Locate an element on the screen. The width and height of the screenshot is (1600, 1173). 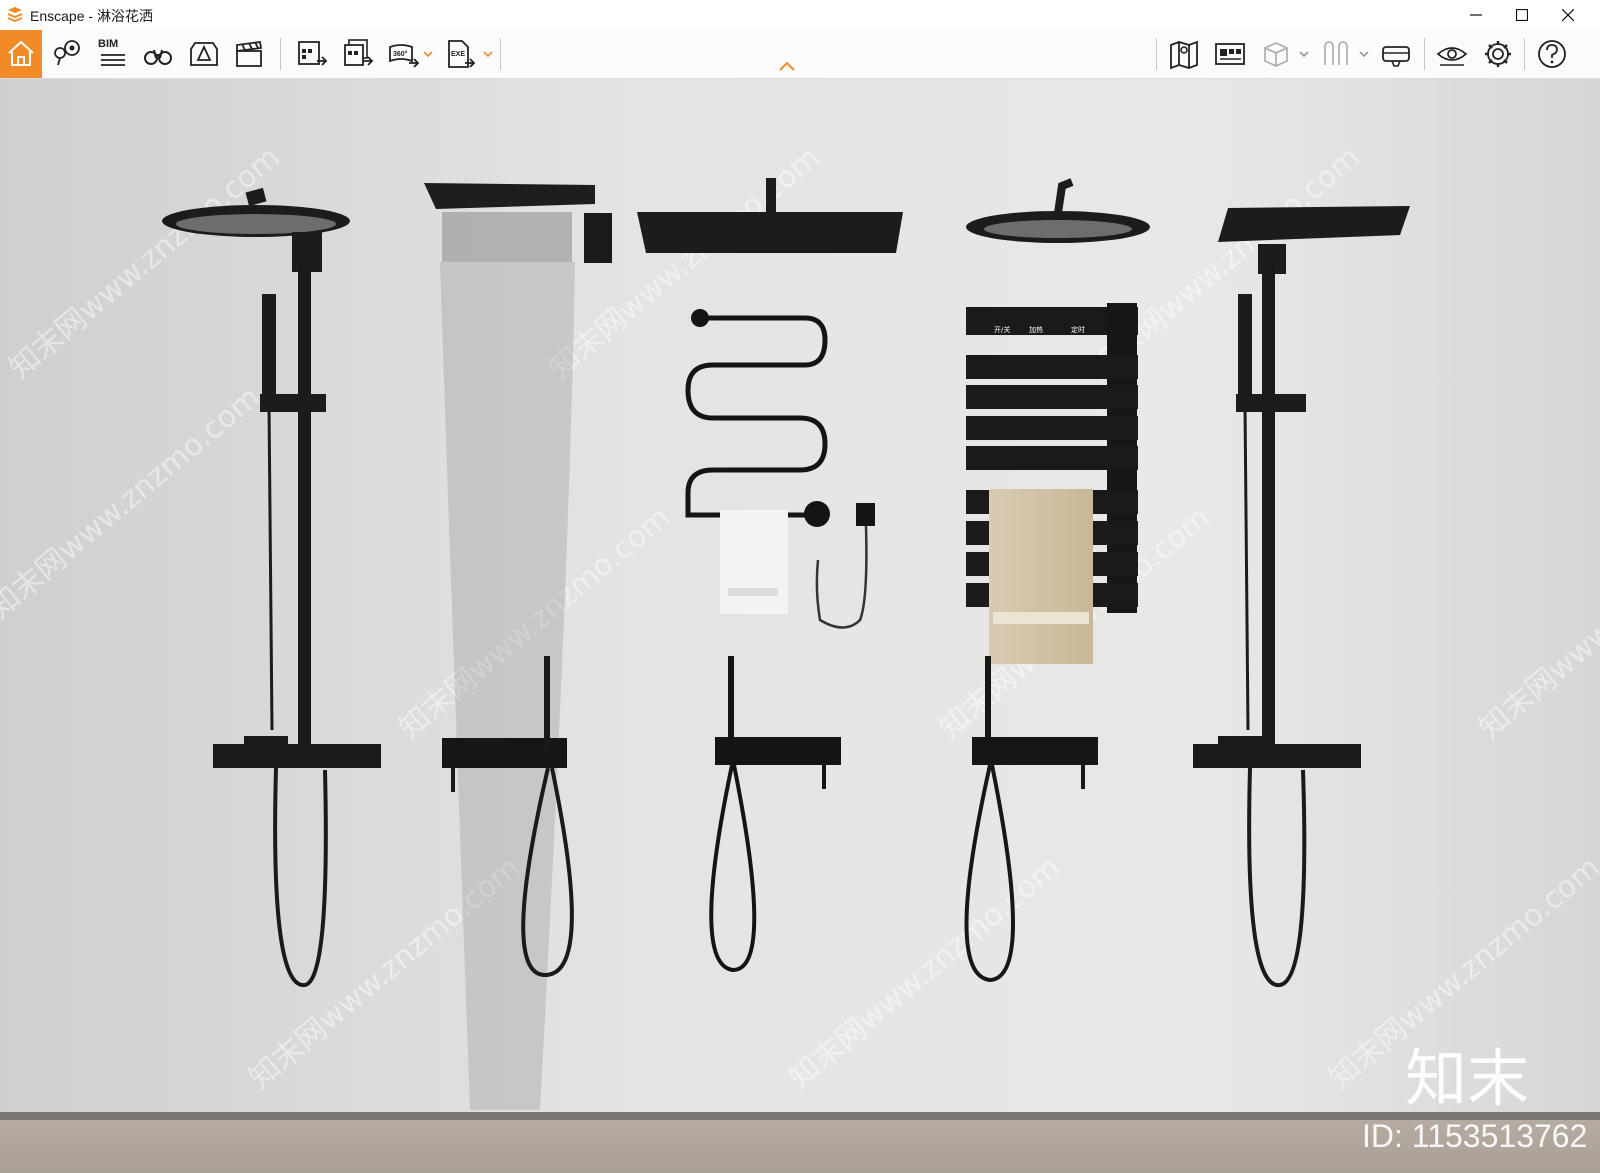
walk-mode-button is located at coordinates (158, 54).